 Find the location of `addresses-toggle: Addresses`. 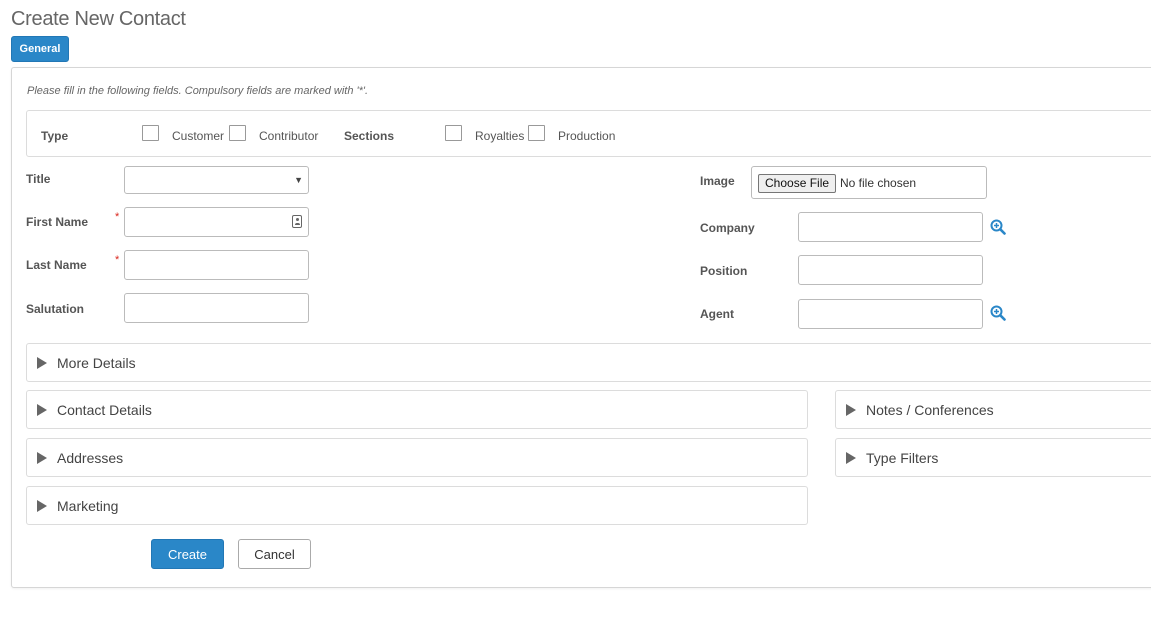

addresses-toggle: Addresses is located at coordinates (417, 457).